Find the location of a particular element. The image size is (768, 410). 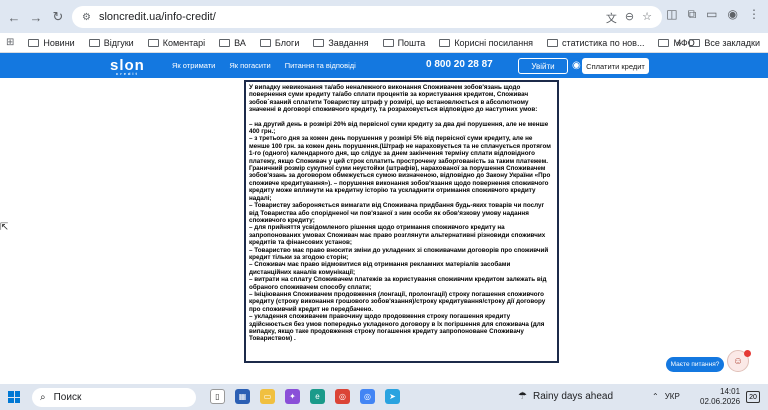

forward-icon: → is located at coordinates (36, 17).